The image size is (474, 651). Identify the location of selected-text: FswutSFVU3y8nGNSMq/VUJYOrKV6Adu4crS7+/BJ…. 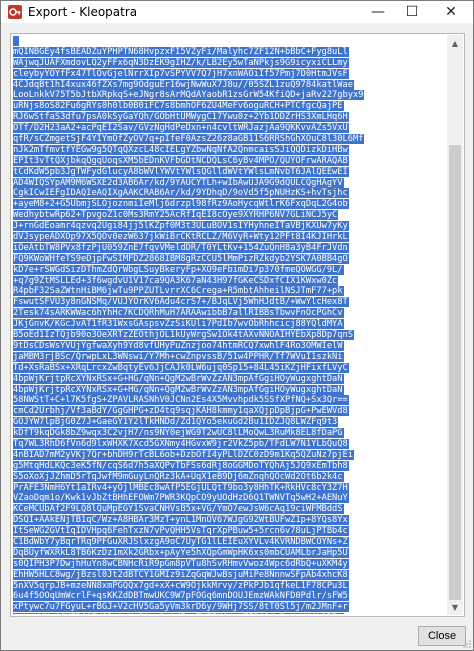
(181, 302).